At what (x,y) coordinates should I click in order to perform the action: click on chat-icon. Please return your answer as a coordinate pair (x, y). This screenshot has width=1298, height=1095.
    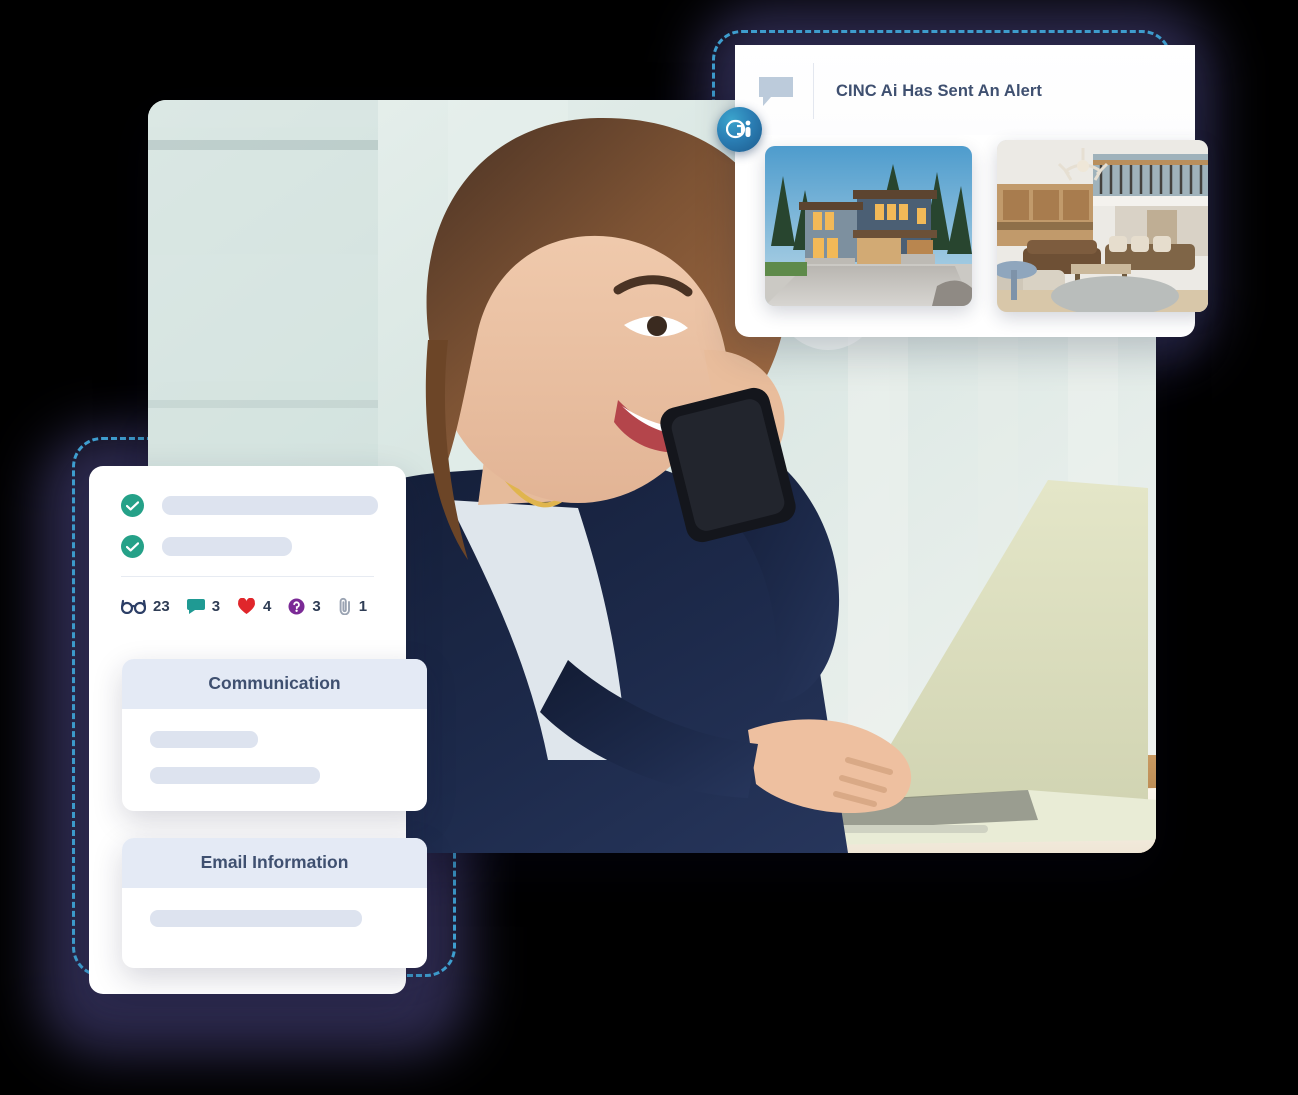
    Looking at the image, I should click on (195, 606).